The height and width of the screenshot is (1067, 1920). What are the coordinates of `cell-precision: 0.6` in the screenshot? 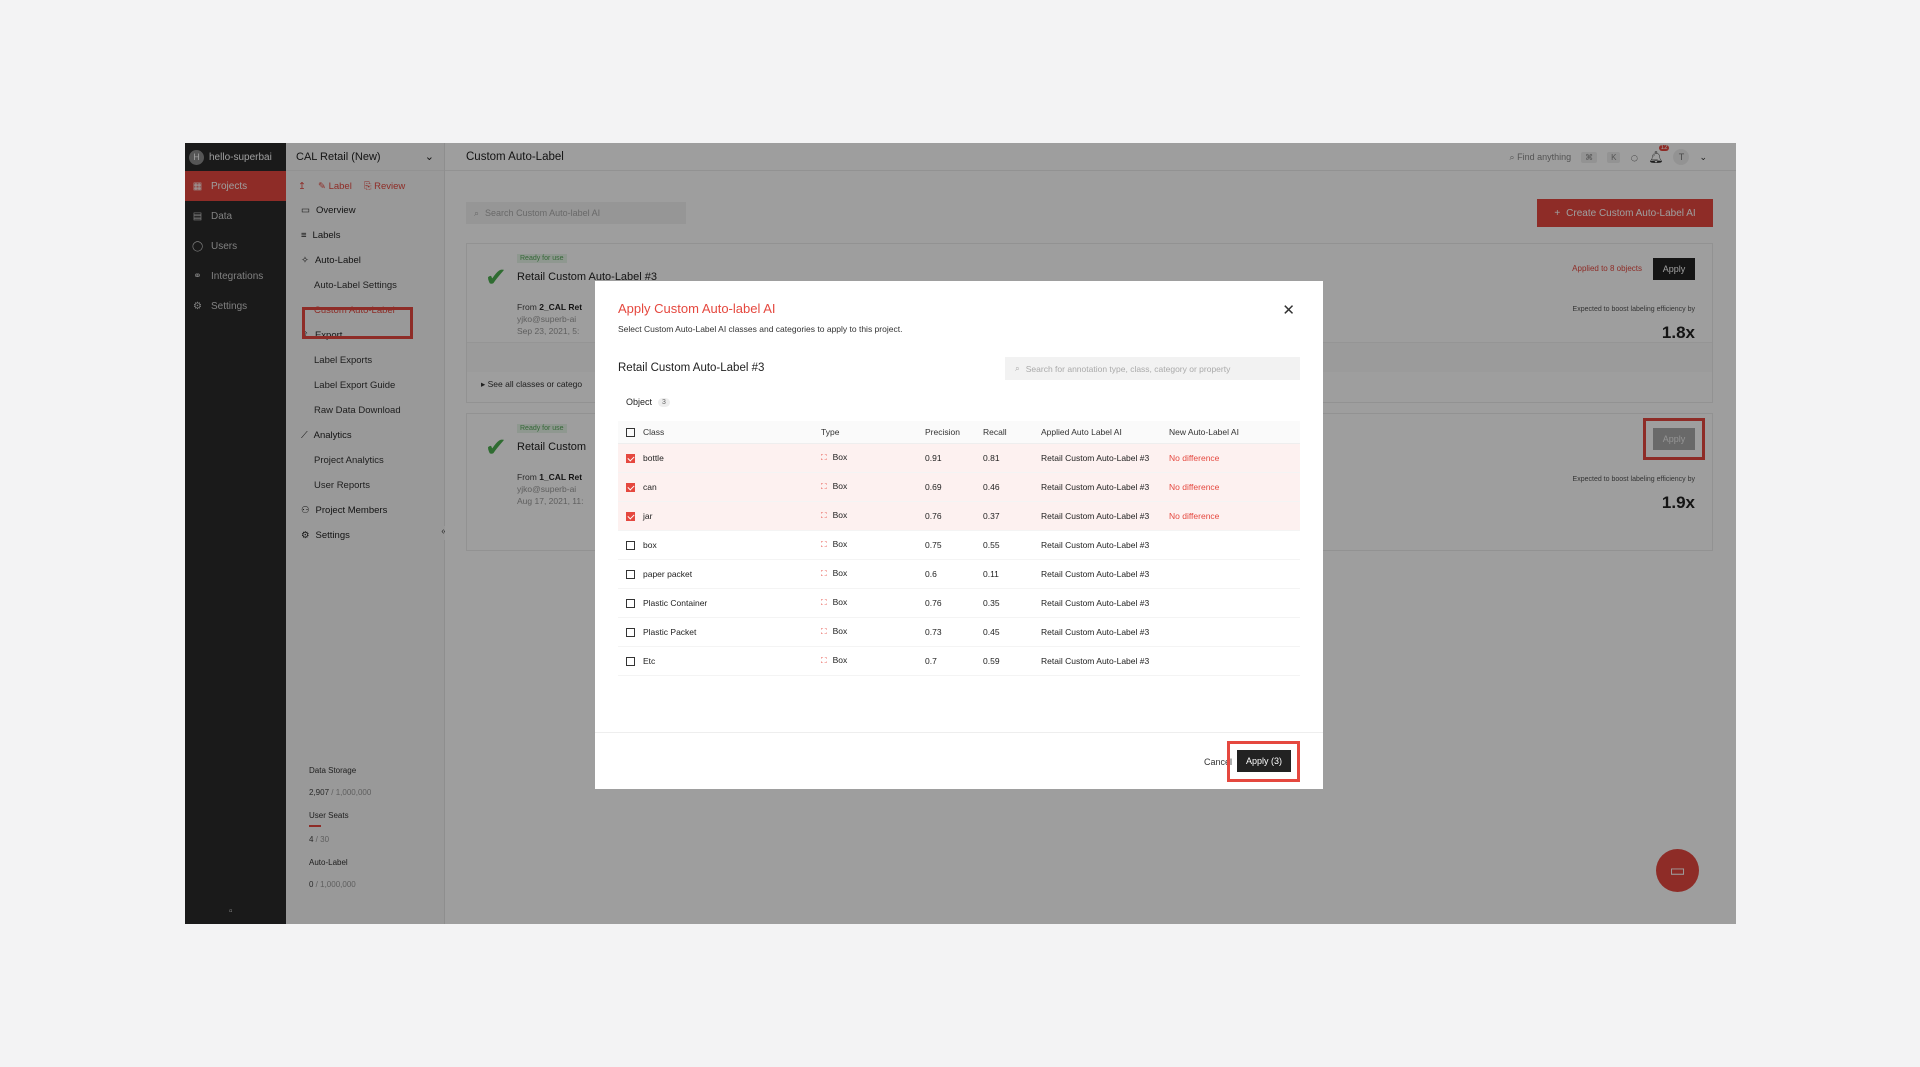 It's located at (954, 574).